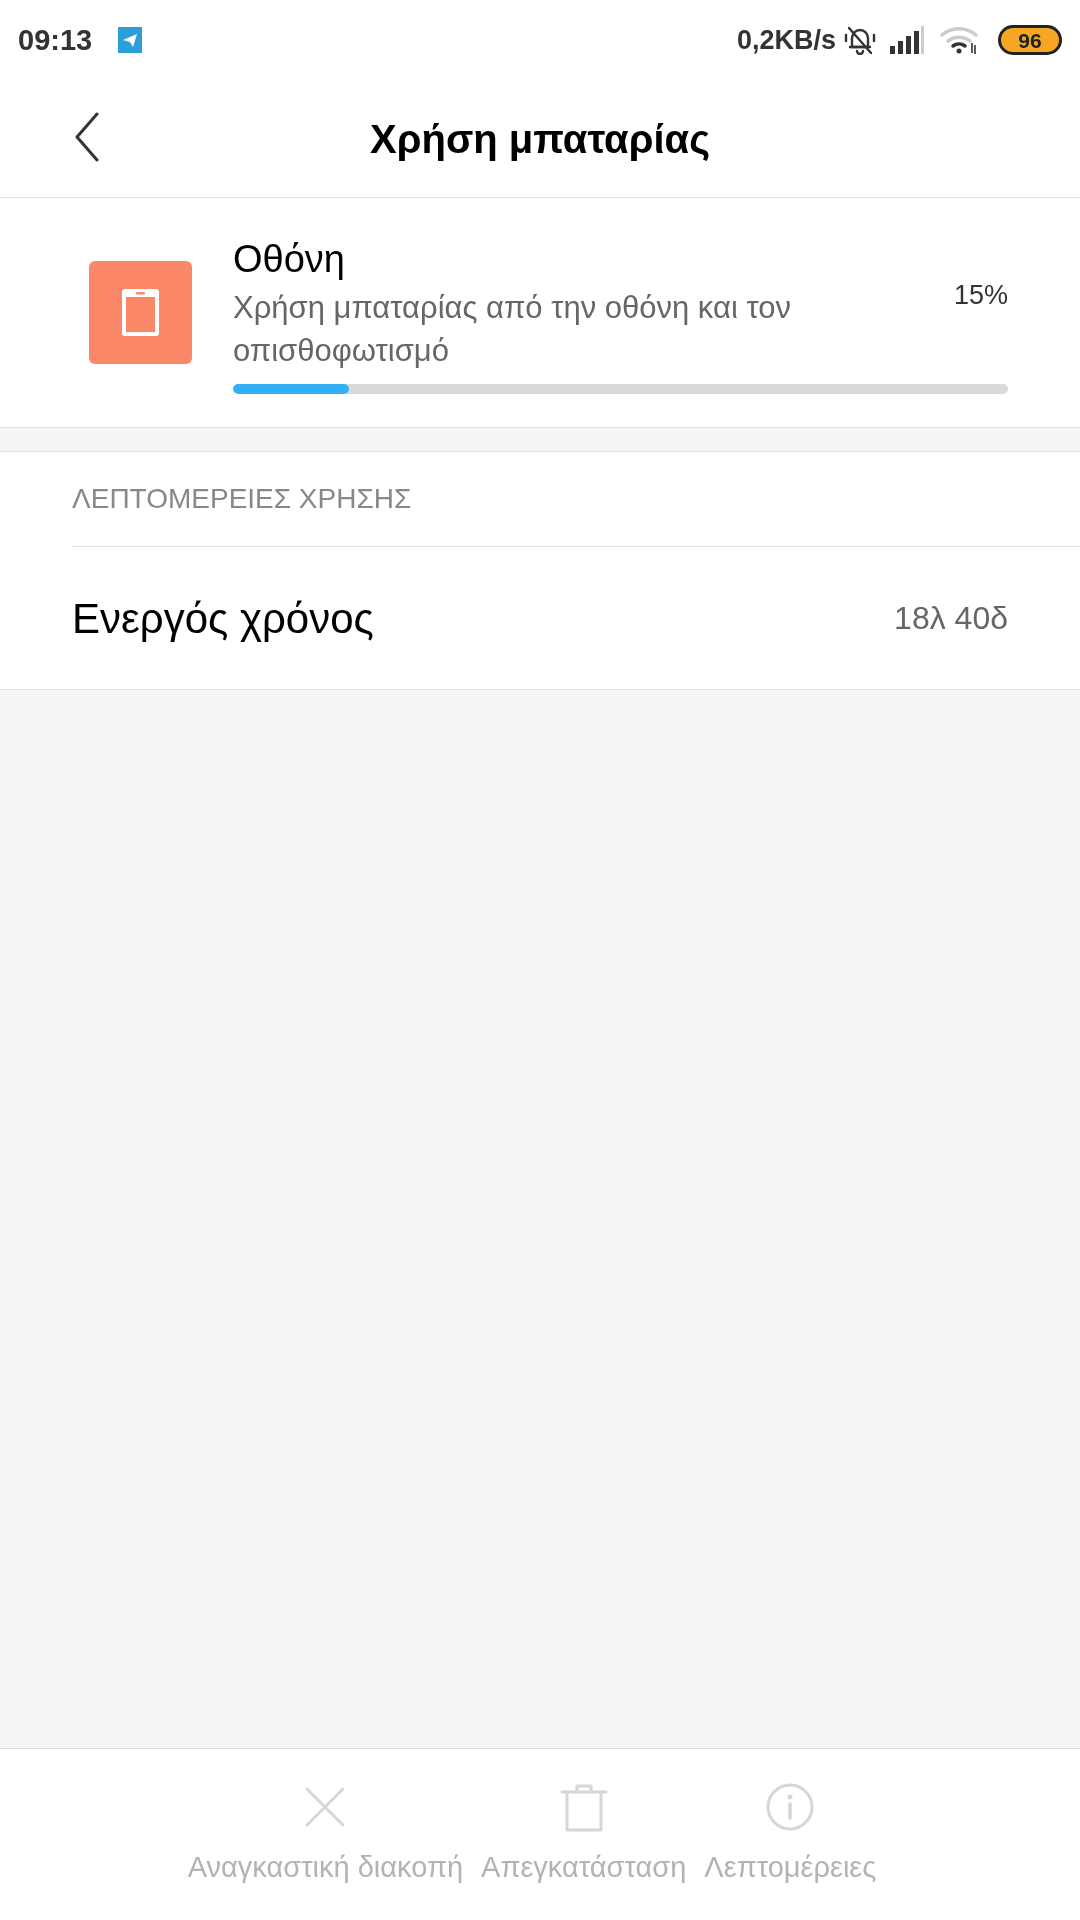 This screenshot has height=1920, width=1080. Describe the element at coordinates (242, 499) in the screenshot. I see `section-heading: ΛΕΠΤΟΜΕΡΕΙΕΣ ΧΡΗΣΗΣ` at that location.